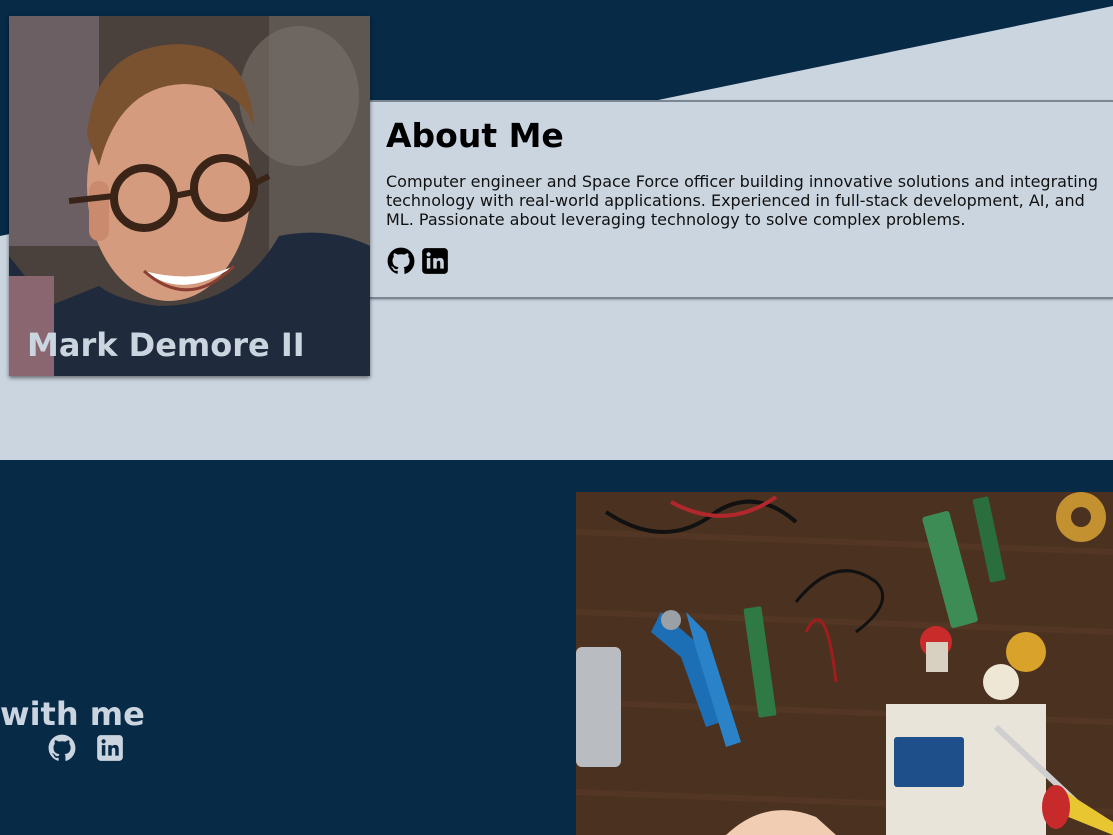 The height and width of the screenshot is (835, 1113). I want to click on portrait-illustration, so click(189, 196).